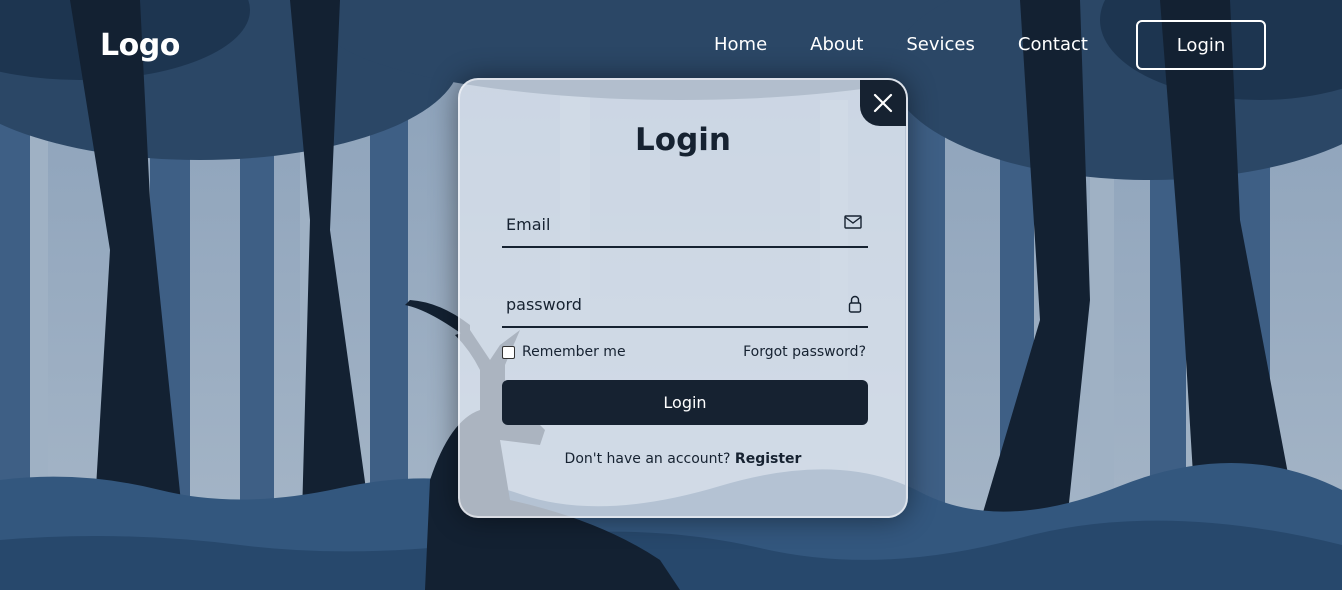 The image size is (1342, 590). I want to click on nav-about: About, so click(836, 44).